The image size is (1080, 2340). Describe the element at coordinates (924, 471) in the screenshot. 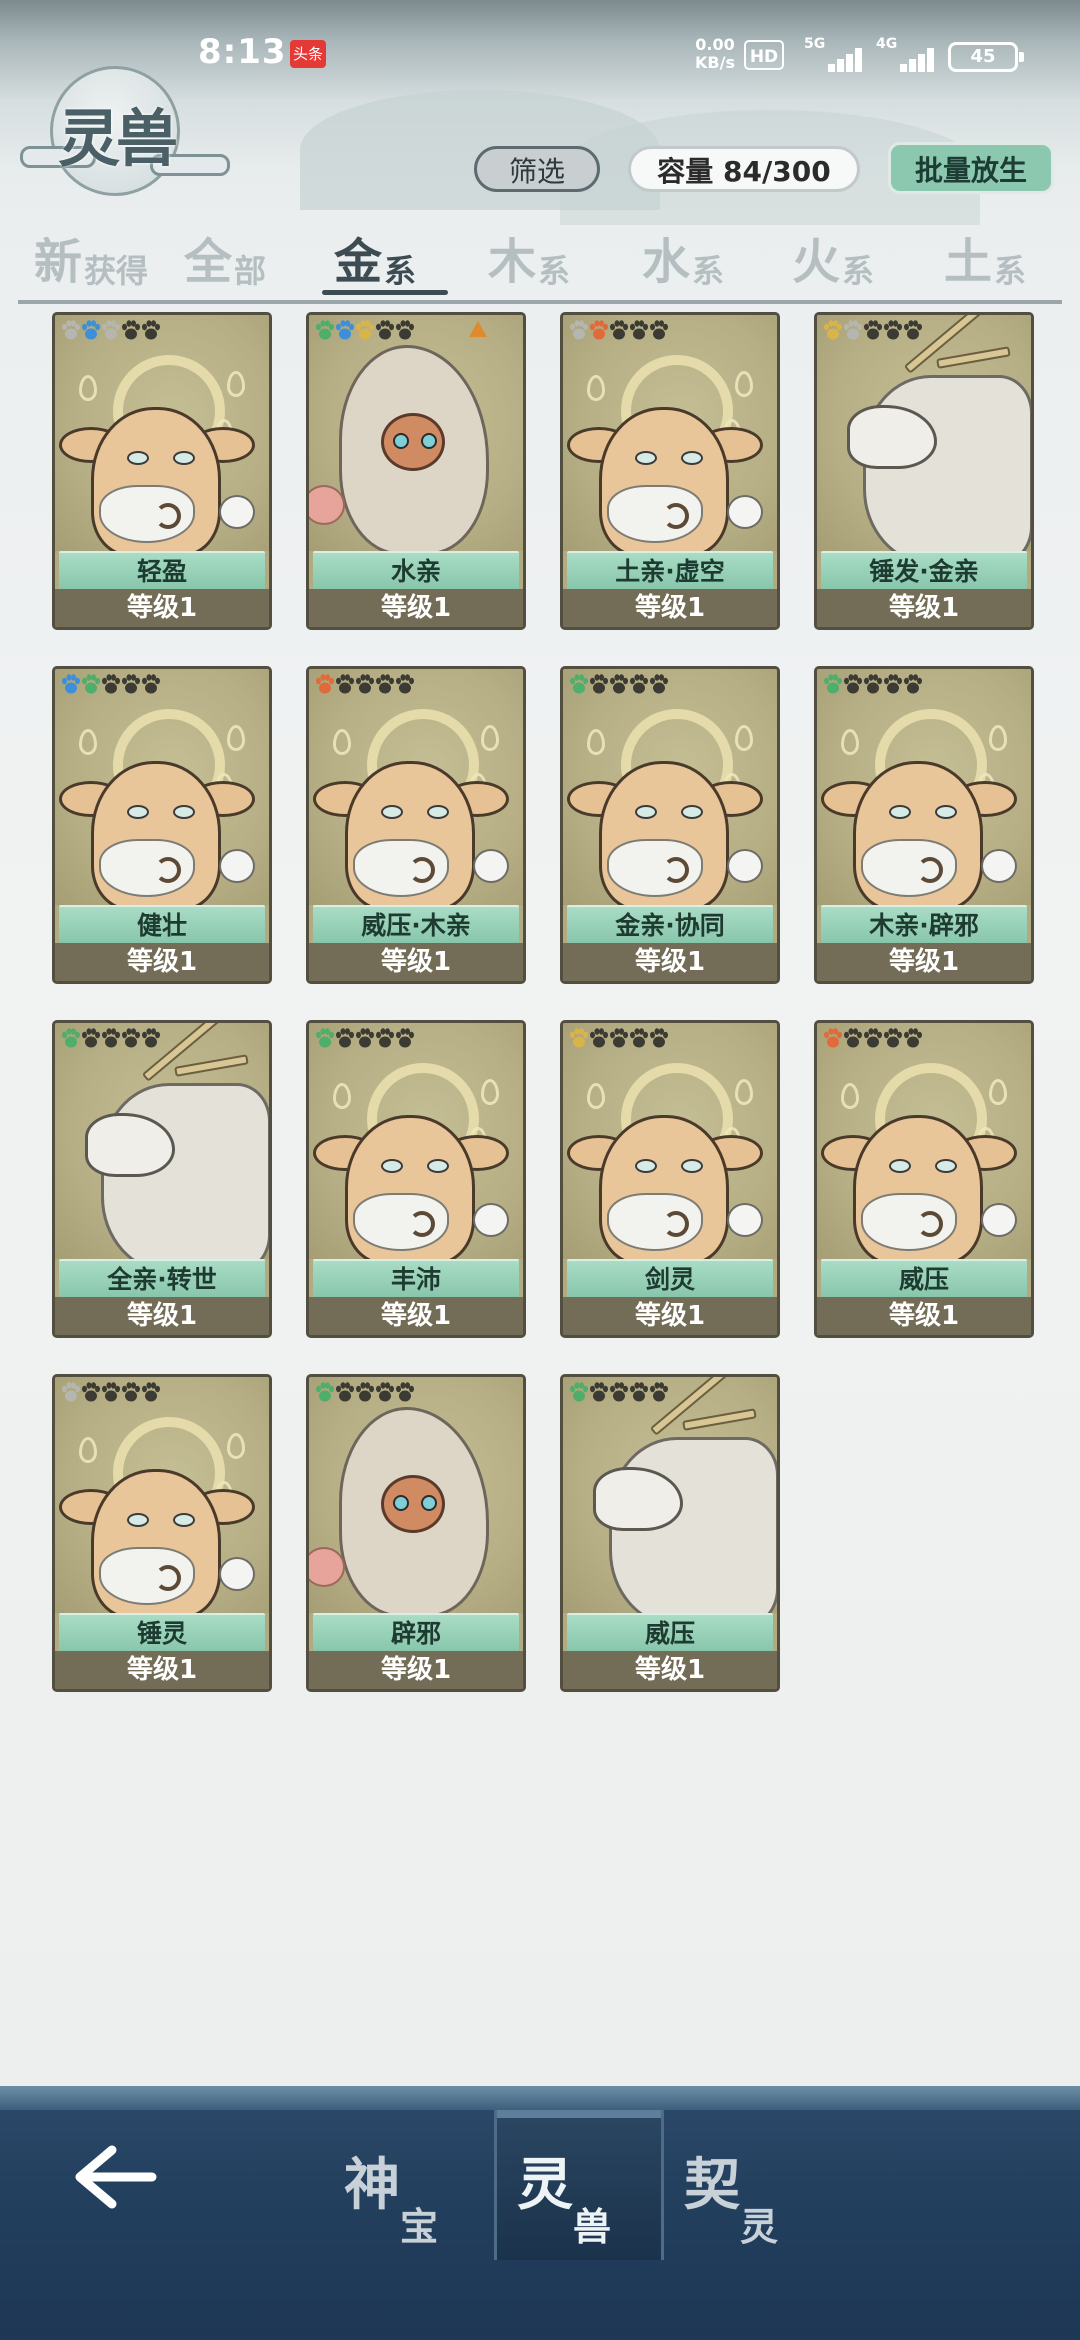

I see `beast-card: 锤发·金亲 等级1` at that location.